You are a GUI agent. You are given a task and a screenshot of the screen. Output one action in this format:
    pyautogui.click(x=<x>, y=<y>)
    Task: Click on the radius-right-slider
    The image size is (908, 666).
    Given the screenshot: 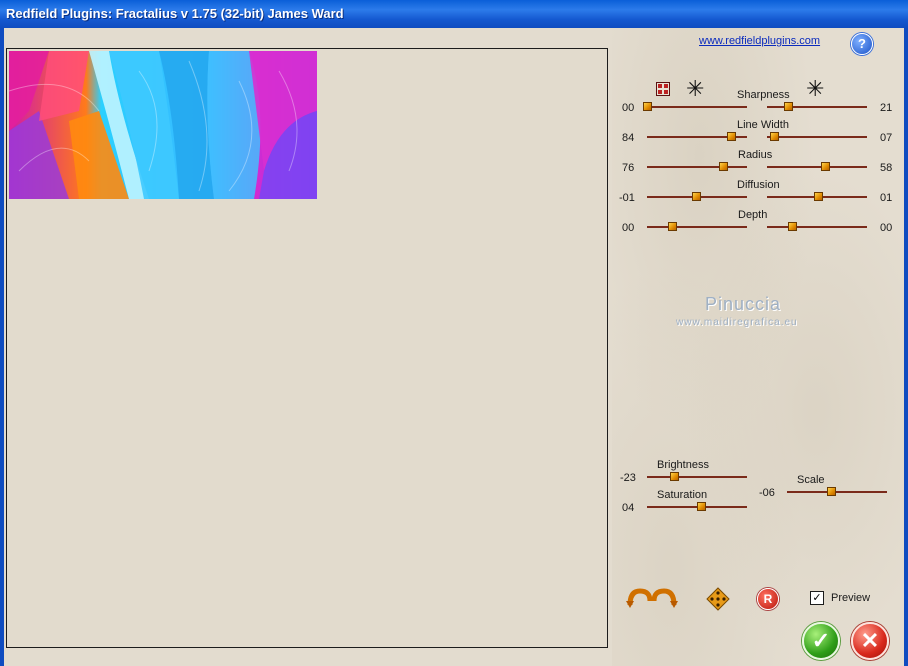 What is the action you would take?
    pyautogui.click(x=817, y=166)
    